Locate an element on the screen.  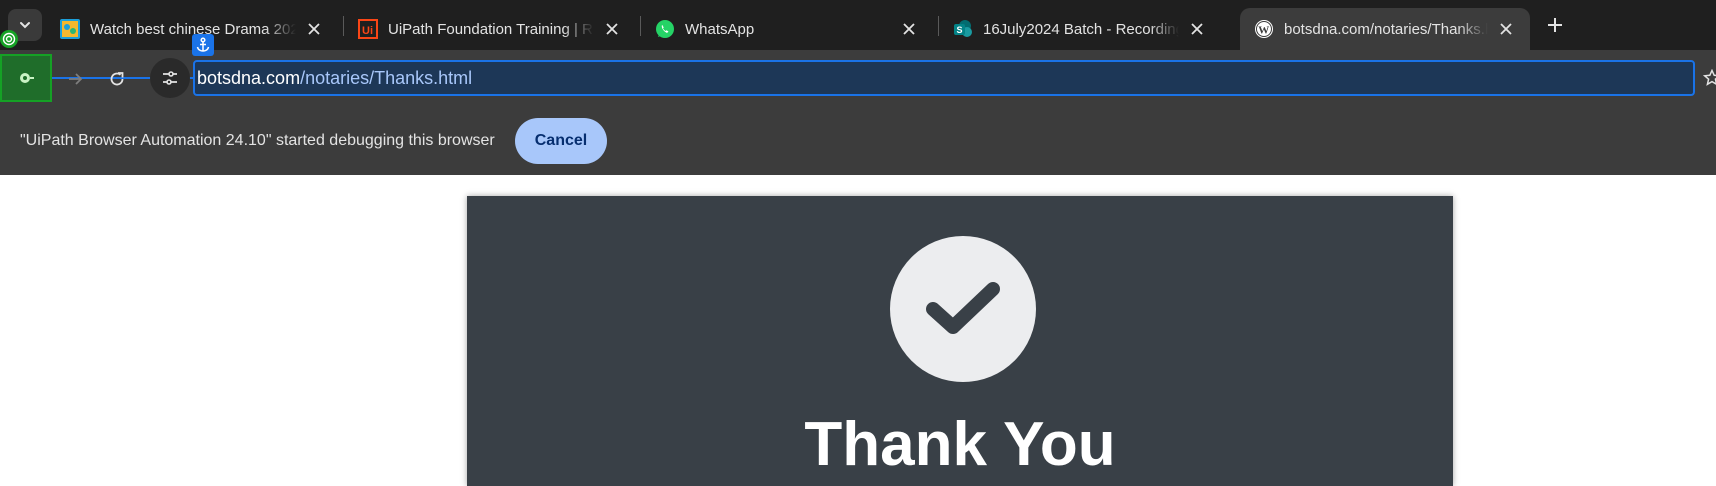
tune-icon is located at coordinates (170, 78).